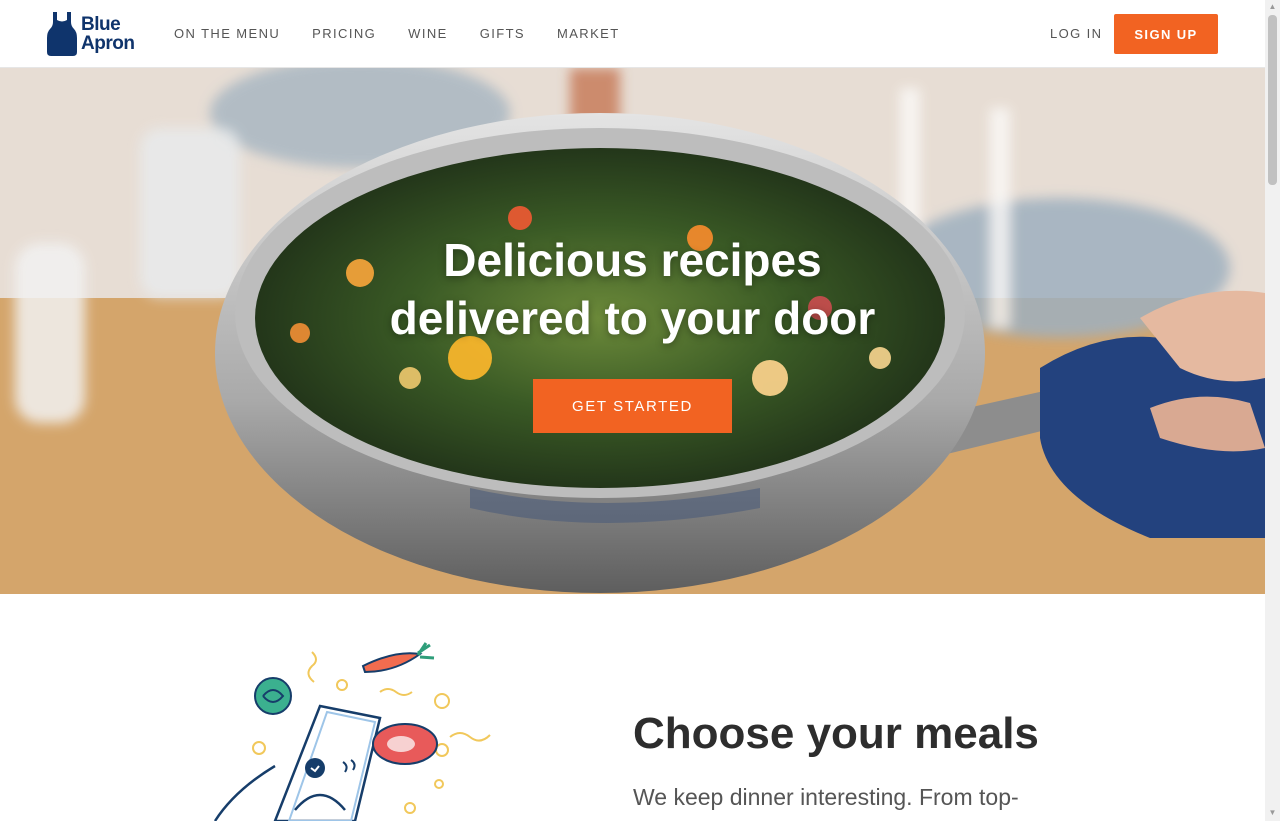 This screenshot has width=1280, height=821. I want to click on carrot-icon, so click(398, 658).